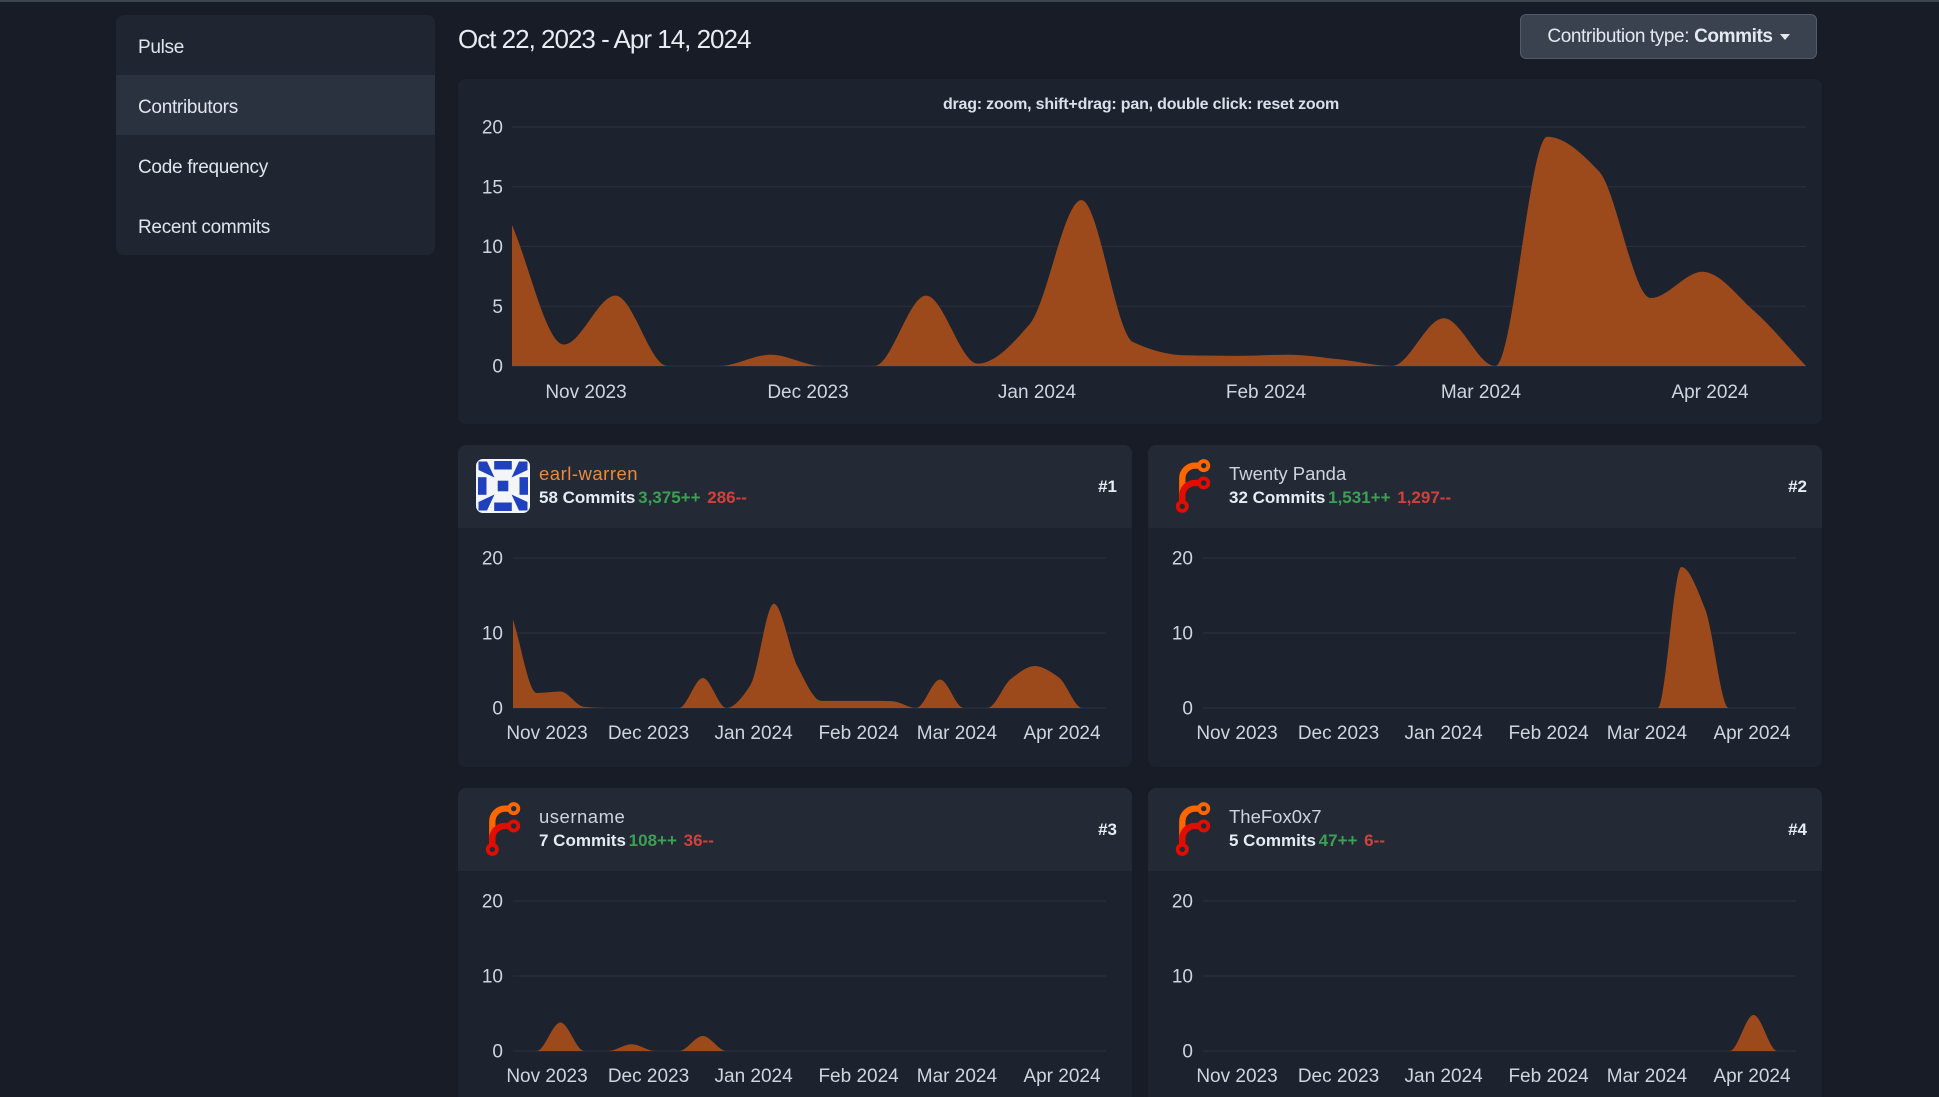 Image resolution: width=1939 pixels, height=1097 pixels. What do you see at coordinates (497, 307) in the screenshot?
I see `svg-text: 5` at bounding box center [497, 307].